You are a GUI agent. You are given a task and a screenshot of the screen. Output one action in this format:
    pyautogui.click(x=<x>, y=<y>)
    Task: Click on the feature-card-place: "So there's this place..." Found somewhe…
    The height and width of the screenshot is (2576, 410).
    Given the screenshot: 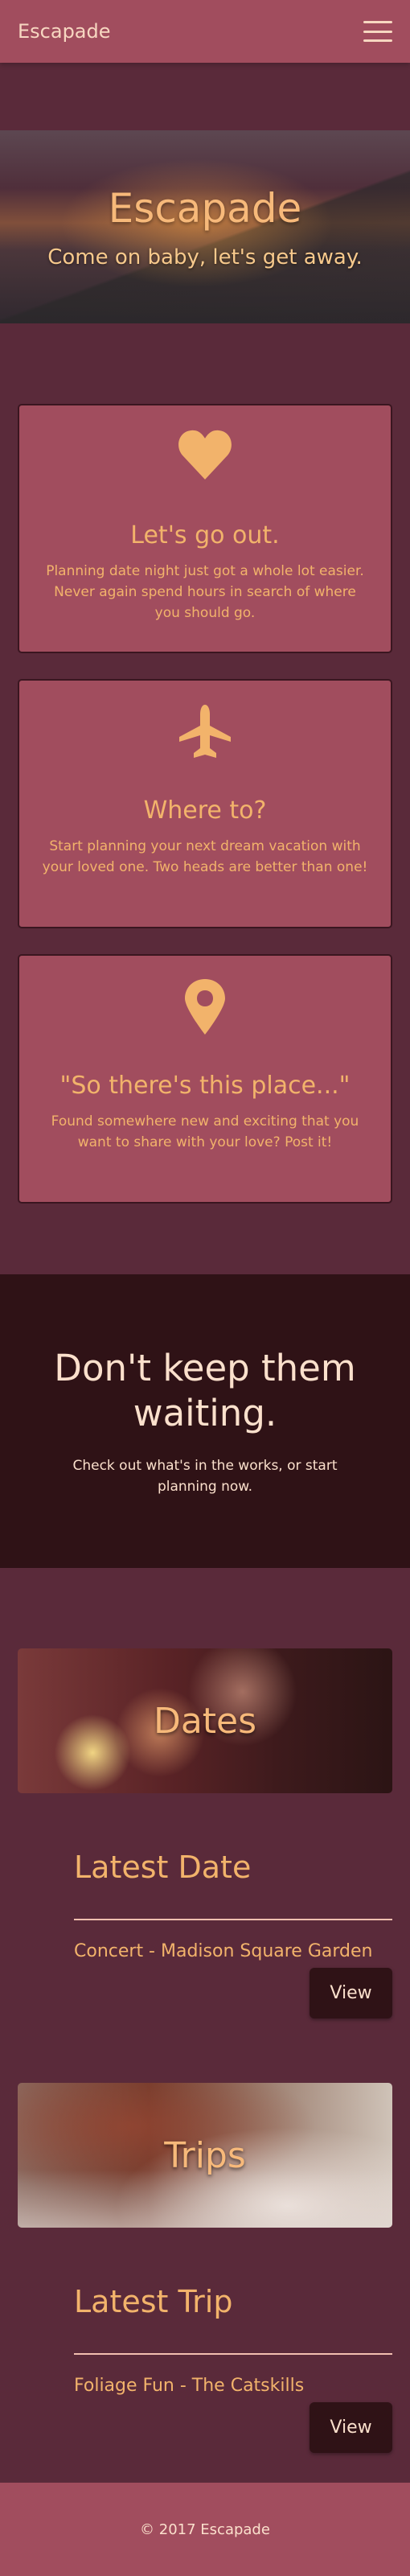 What is the action you would take?
    pyautogui.click(x=205, y=1079)
    